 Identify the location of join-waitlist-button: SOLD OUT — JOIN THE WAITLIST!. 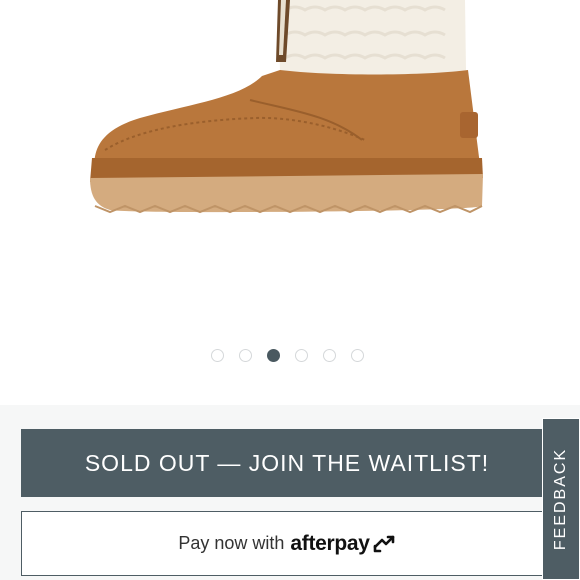
(287, 463).